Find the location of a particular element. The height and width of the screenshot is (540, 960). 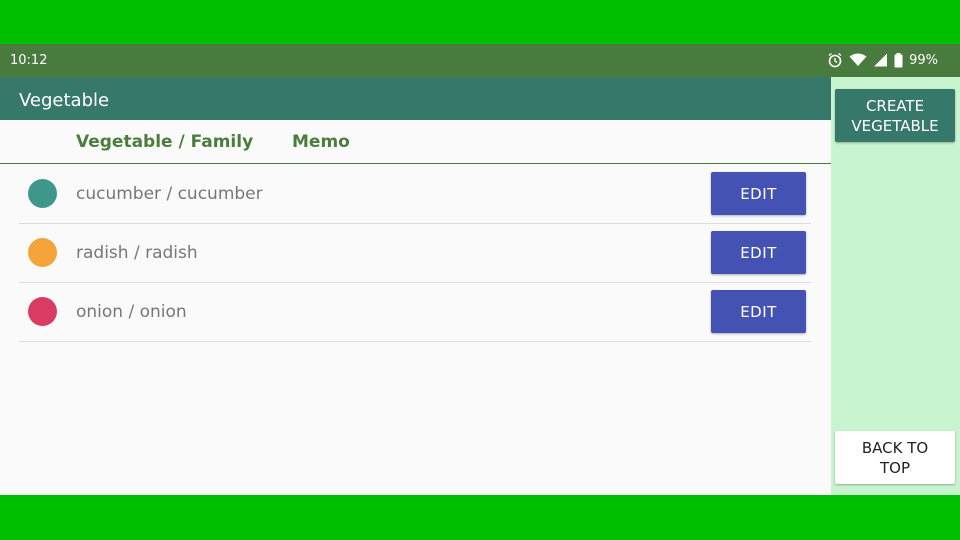

vegetable-label: radish / radish is located at coordinates (137, 253).